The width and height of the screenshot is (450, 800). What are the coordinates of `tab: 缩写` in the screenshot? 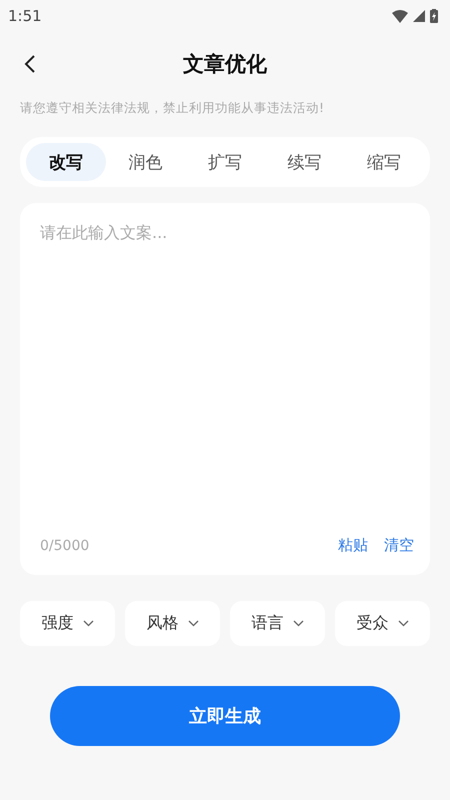 It's located at (384, 162).